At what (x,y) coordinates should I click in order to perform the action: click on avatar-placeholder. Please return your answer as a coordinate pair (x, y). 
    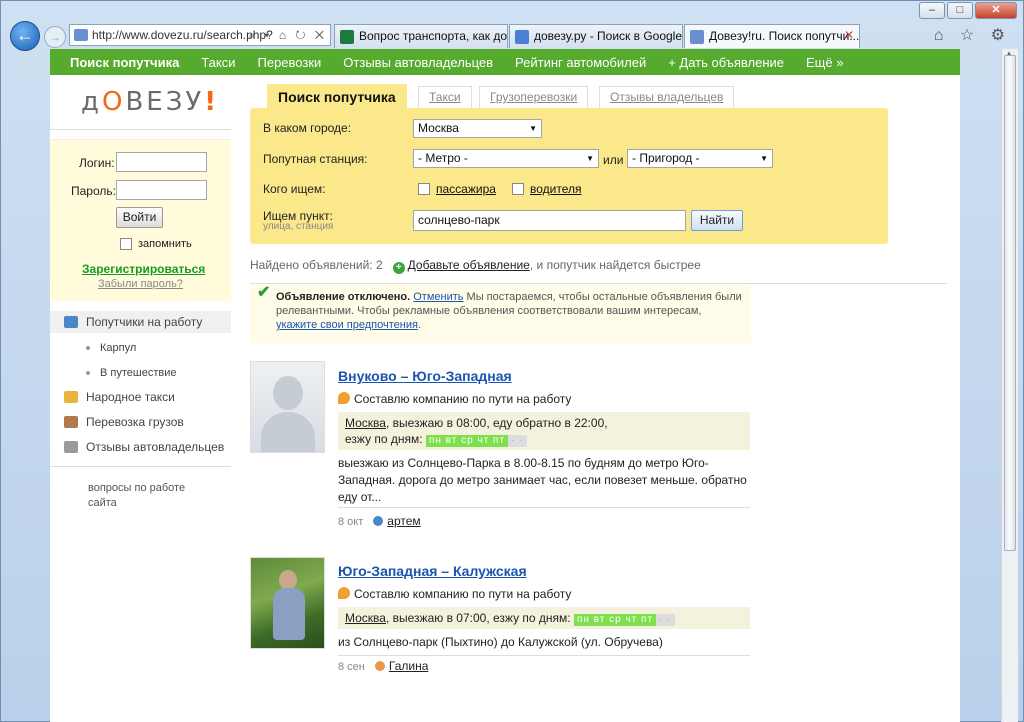
    Looking at the image, I should click on (287, 407).